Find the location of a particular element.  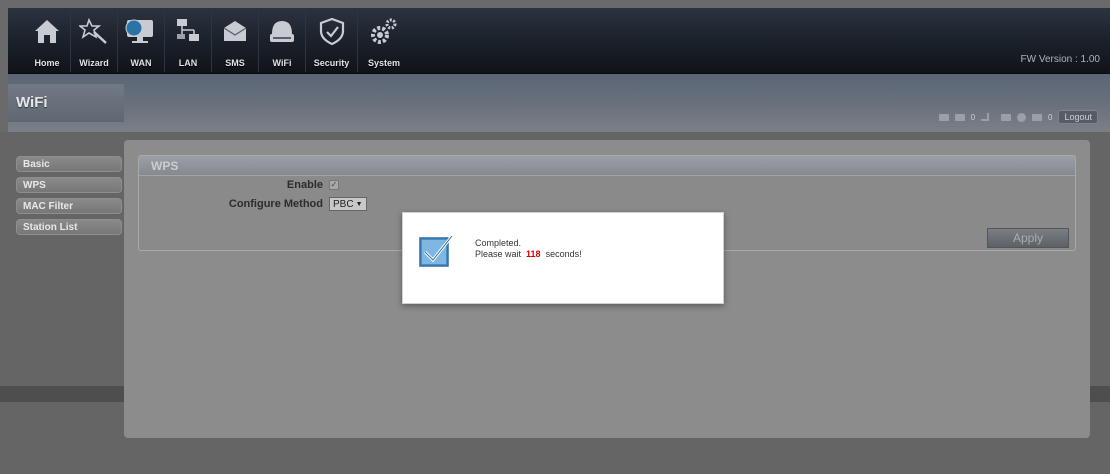

progress-dialog: Completed. Please wait 118 seconds! is located at coordinates (563, 258).